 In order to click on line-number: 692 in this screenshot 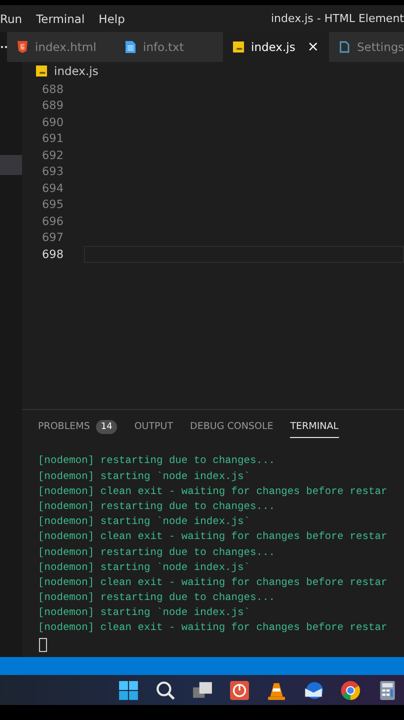, I will do `click(53, 155)`.